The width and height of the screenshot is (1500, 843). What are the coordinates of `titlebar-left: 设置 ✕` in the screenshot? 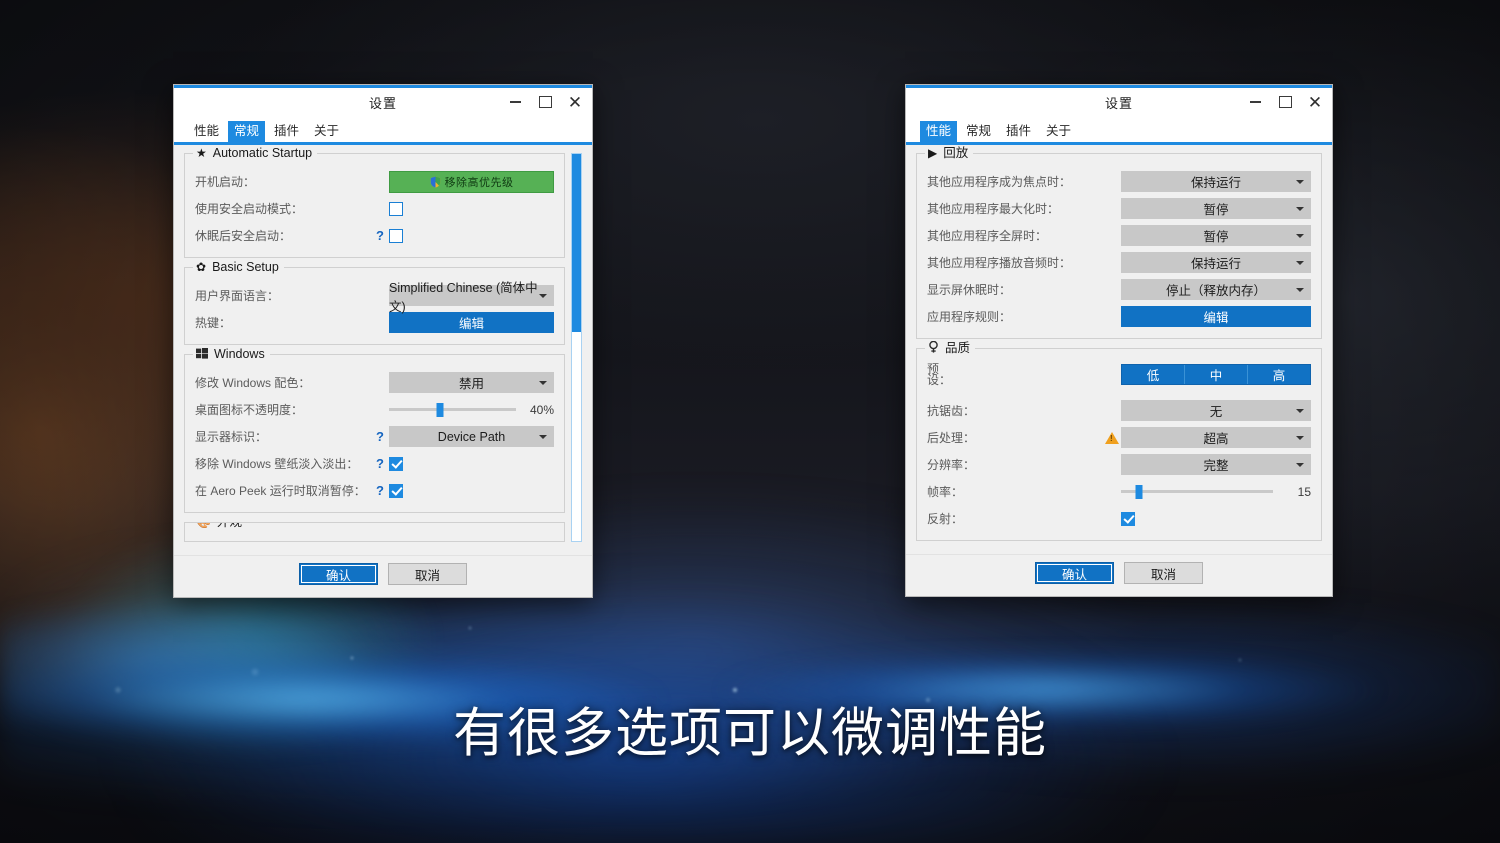 It's located at (383, 102).